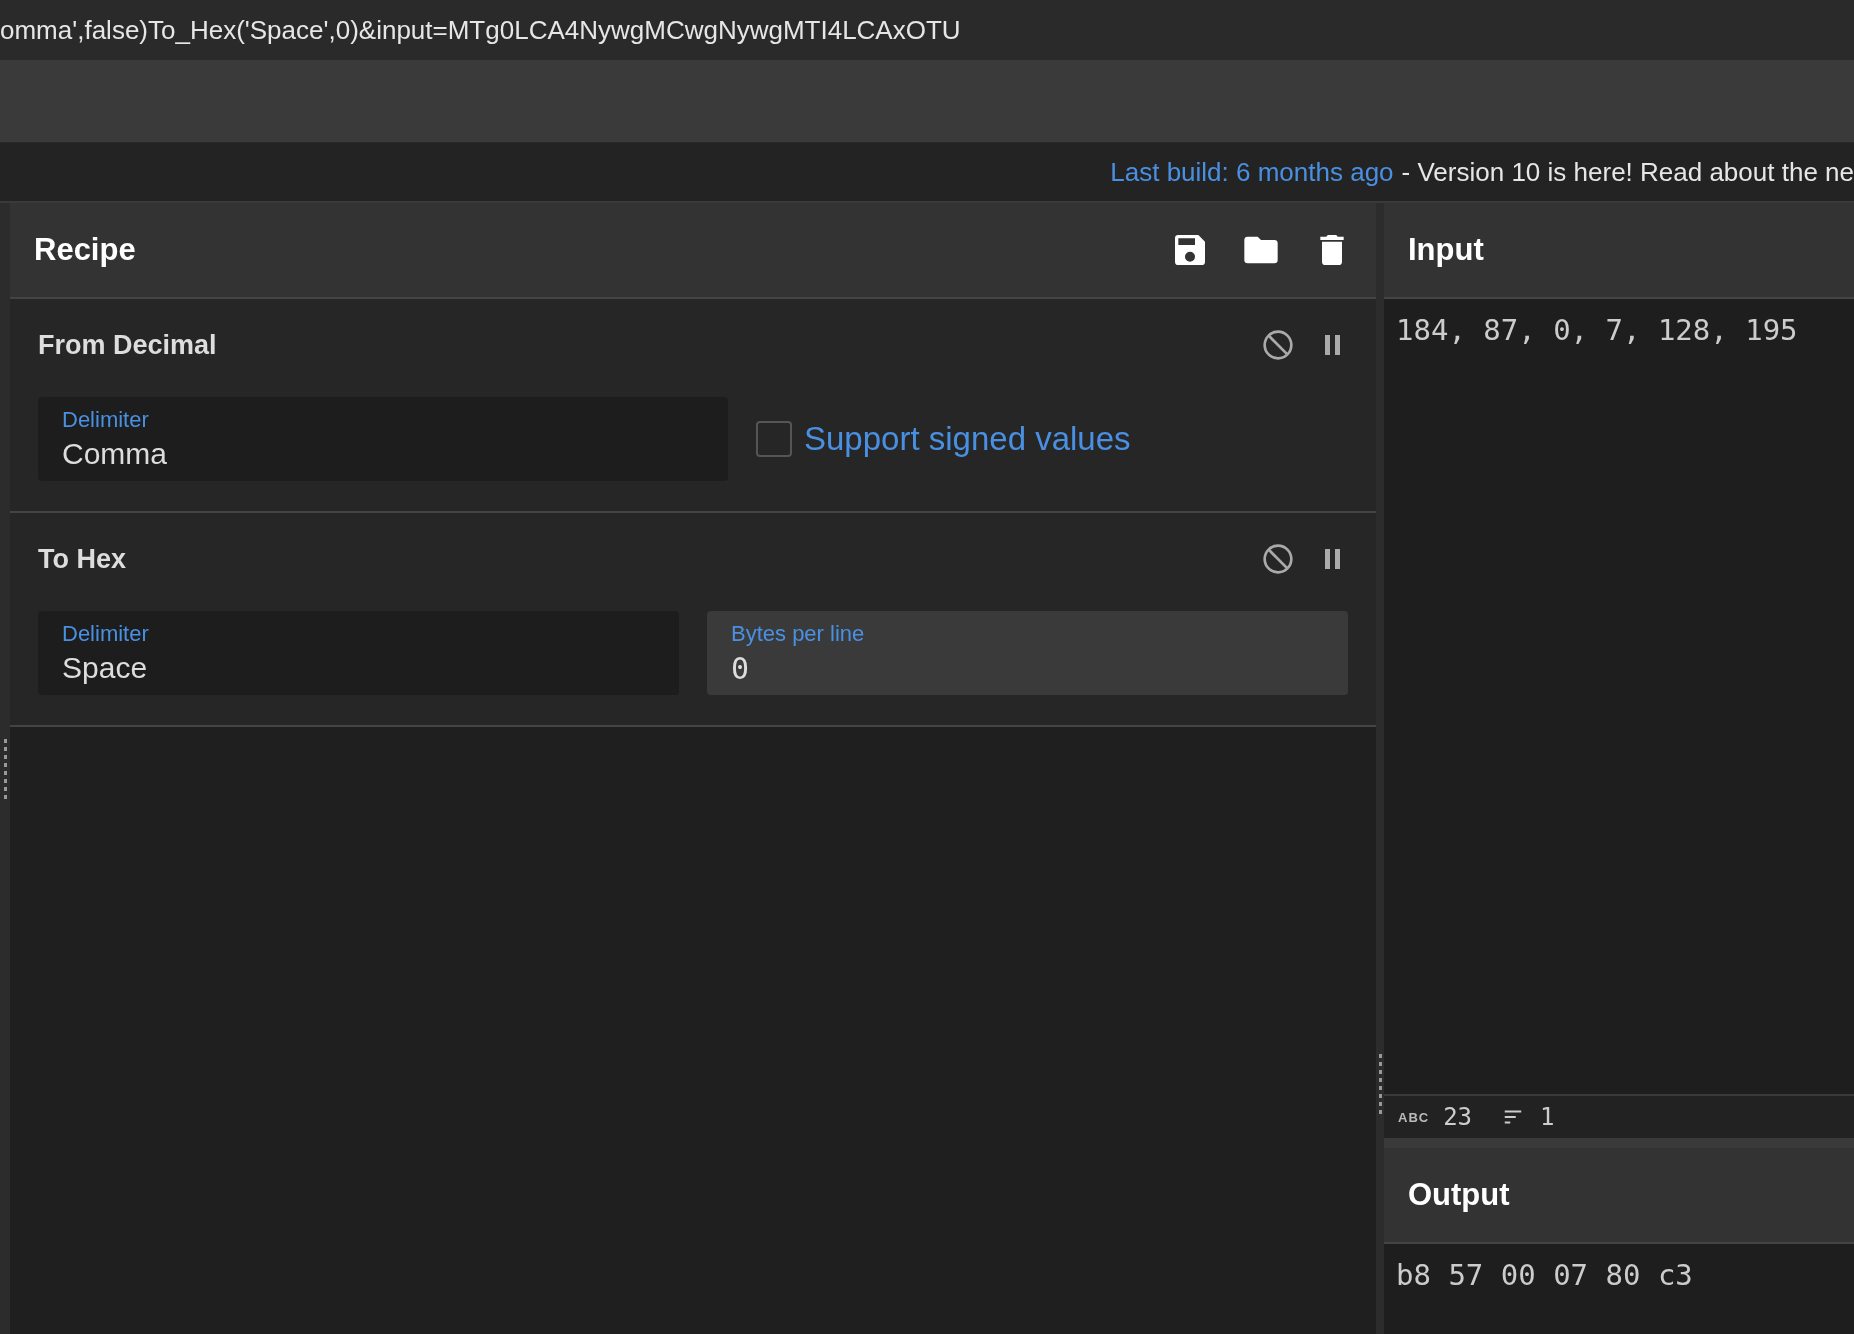 Image resolution: width=1854 pixels, height=1334 pixels. I want to click on number-field: Bytes per line 0, so click(1027, 653).